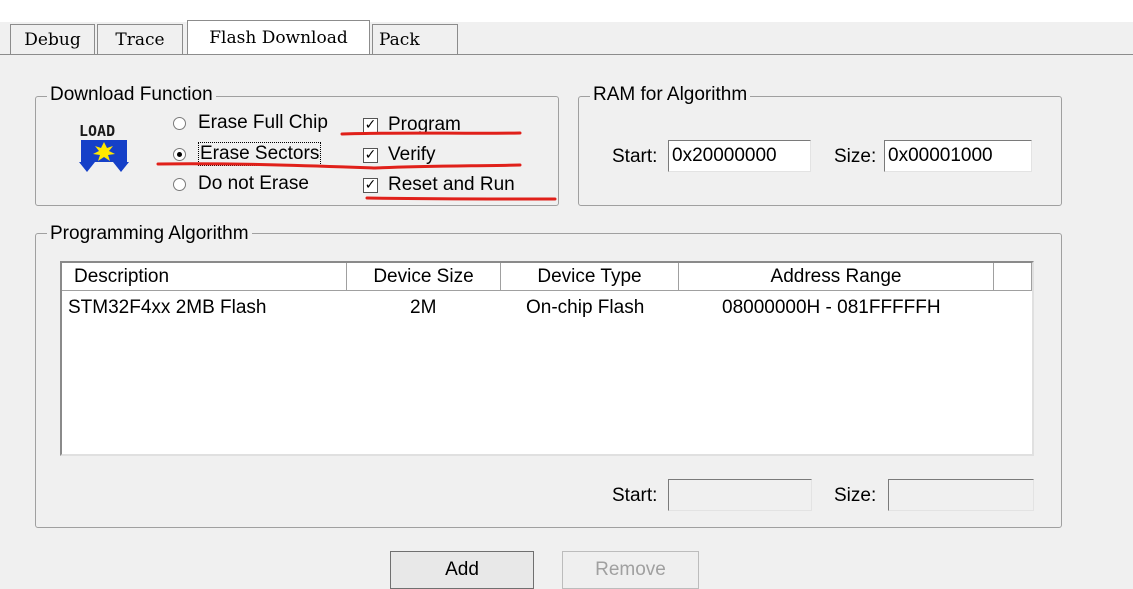 Image resolution: width=1133 pixels, height=589 pixels. What do you see at coordinates (566, 54) in the screenshot?
I see `tab-divider` at bounding box center [566, 54].